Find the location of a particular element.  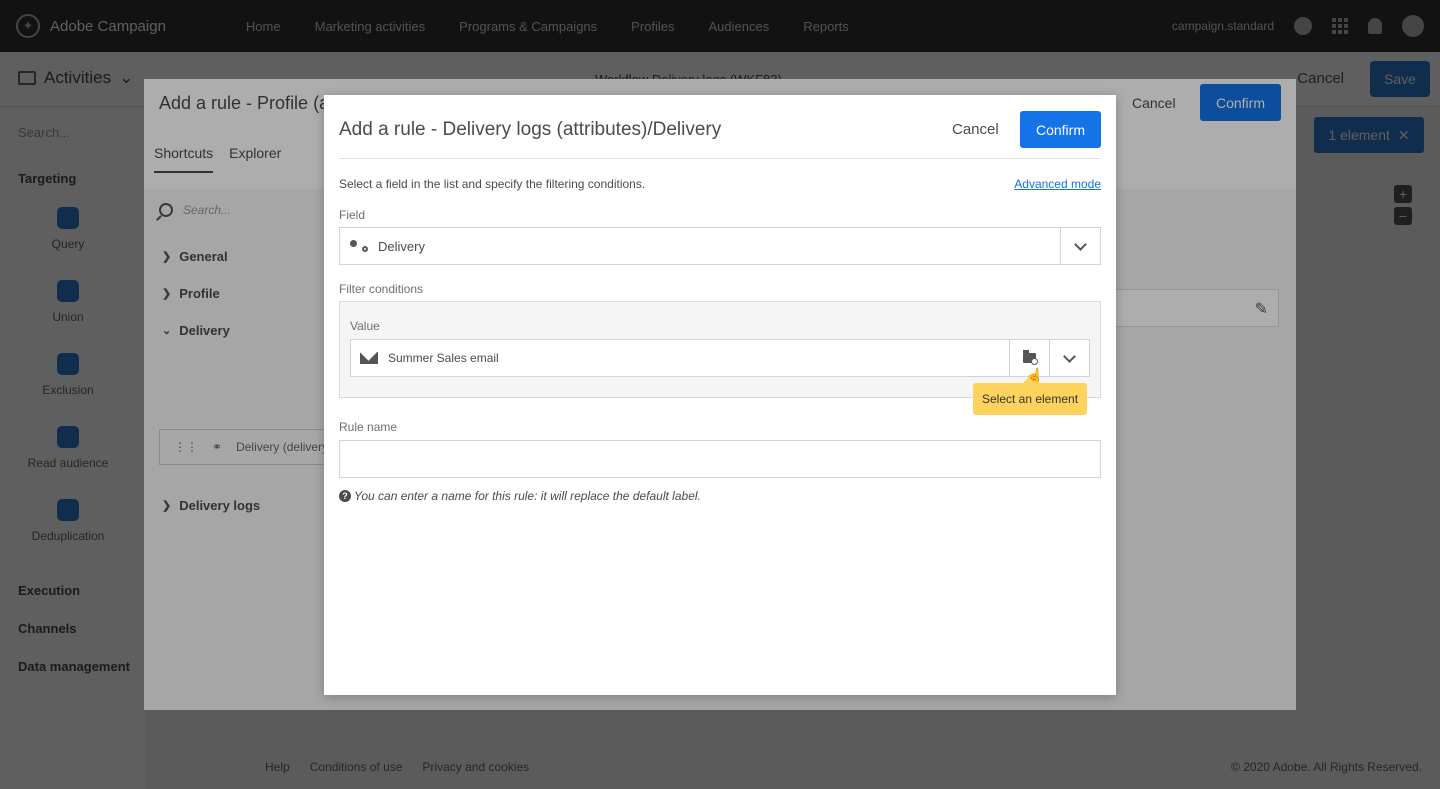

folder-search-icon is located at coordinates (1030, 357).